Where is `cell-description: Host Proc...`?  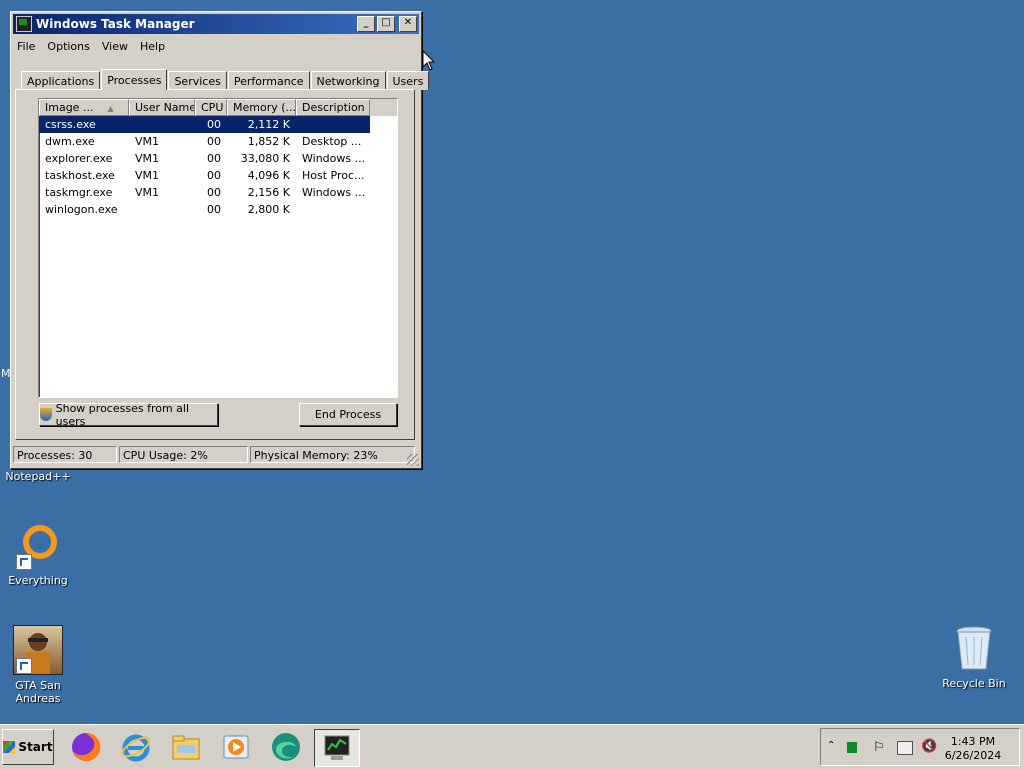
cell-description: Host Proc... is located at coordinates (333, 175).